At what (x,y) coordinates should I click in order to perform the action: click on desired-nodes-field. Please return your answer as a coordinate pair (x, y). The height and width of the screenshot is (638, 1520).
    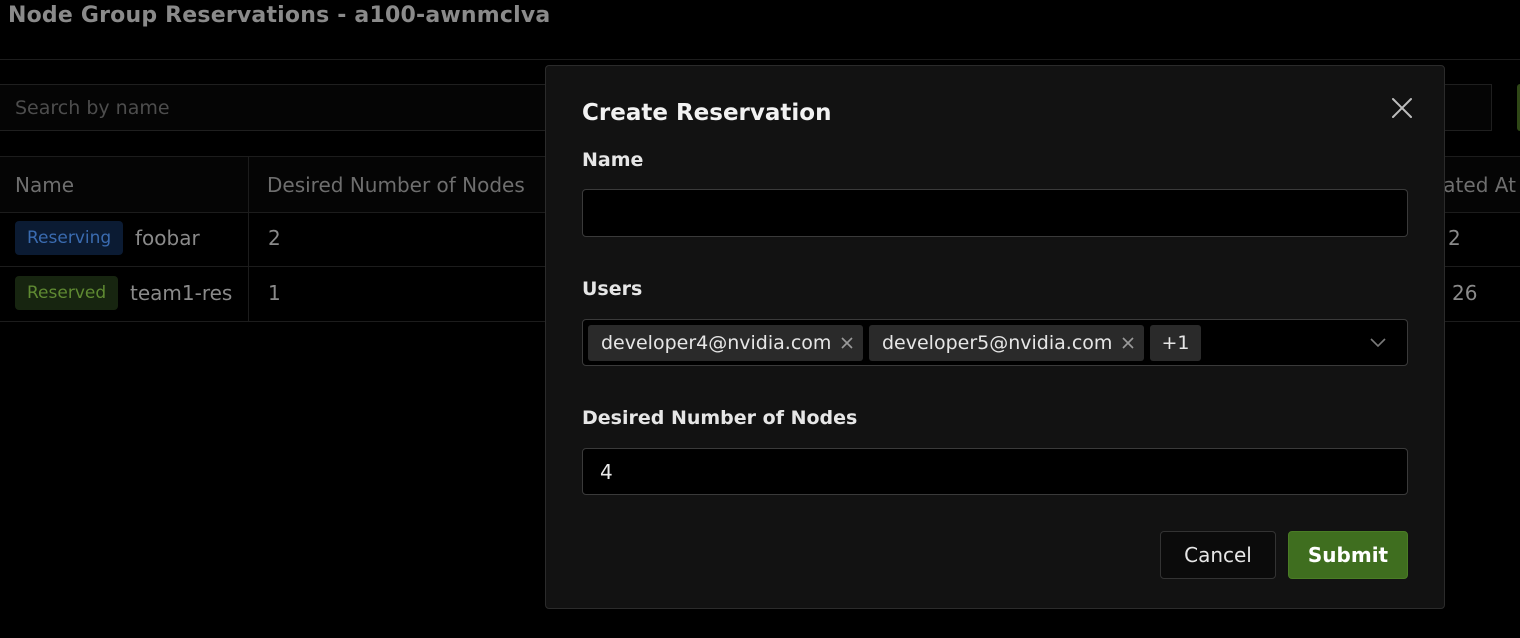
    Looking at the image, I should click on (995, 471).